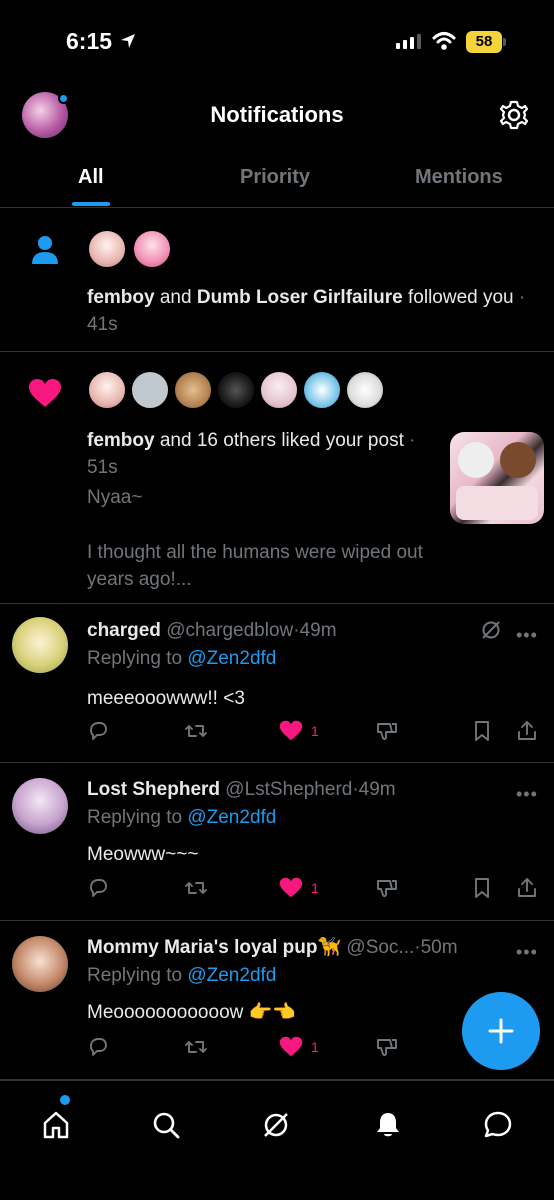 The image size is (554, 1200). Describe the element at coordinates (497, 478) in the screenshot. I see `post-thumbnail` at that location.